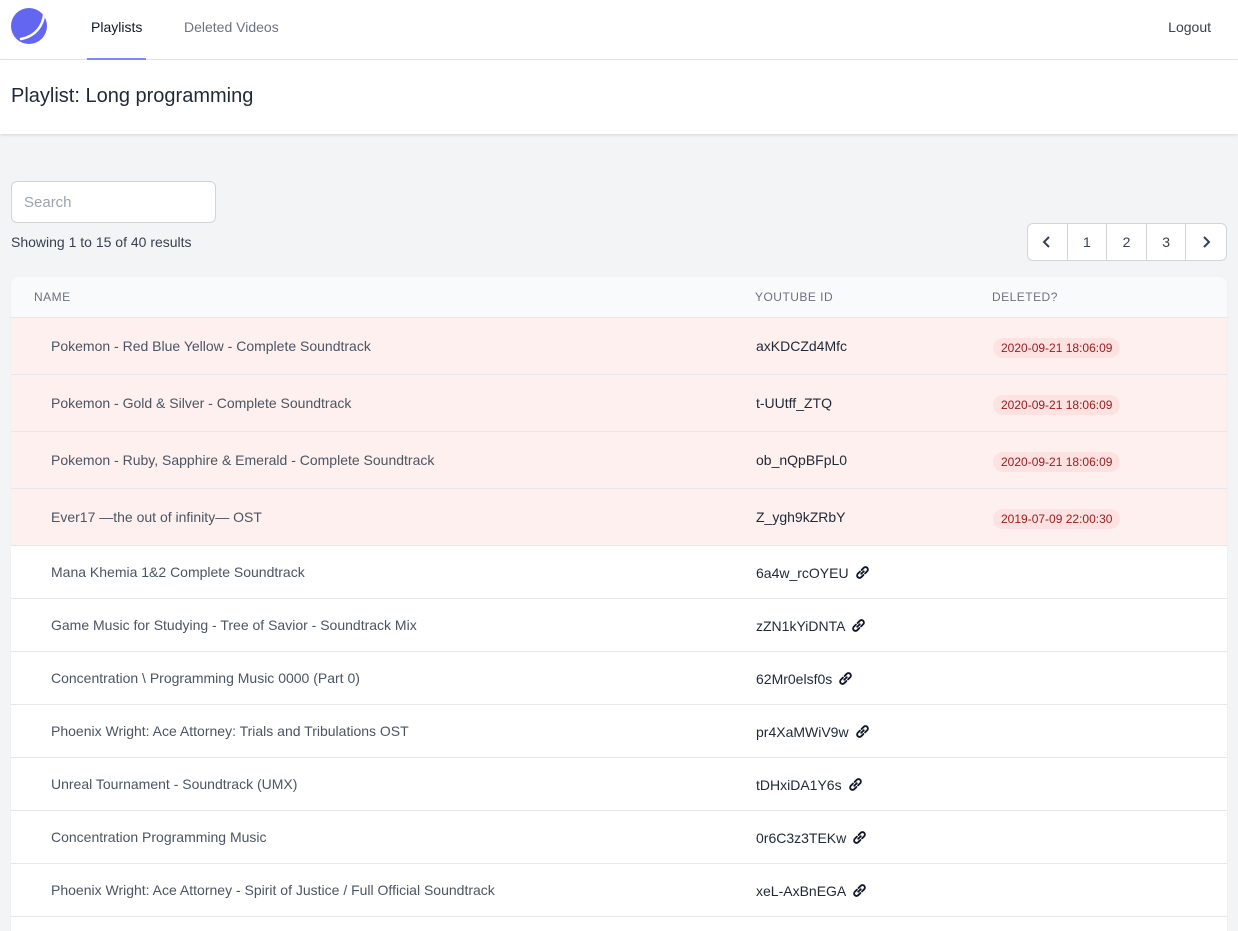 This screenshot has height=931, width=1238. I want to click on youtube-id: pr4XaMWiV9w, so click(802, 731).